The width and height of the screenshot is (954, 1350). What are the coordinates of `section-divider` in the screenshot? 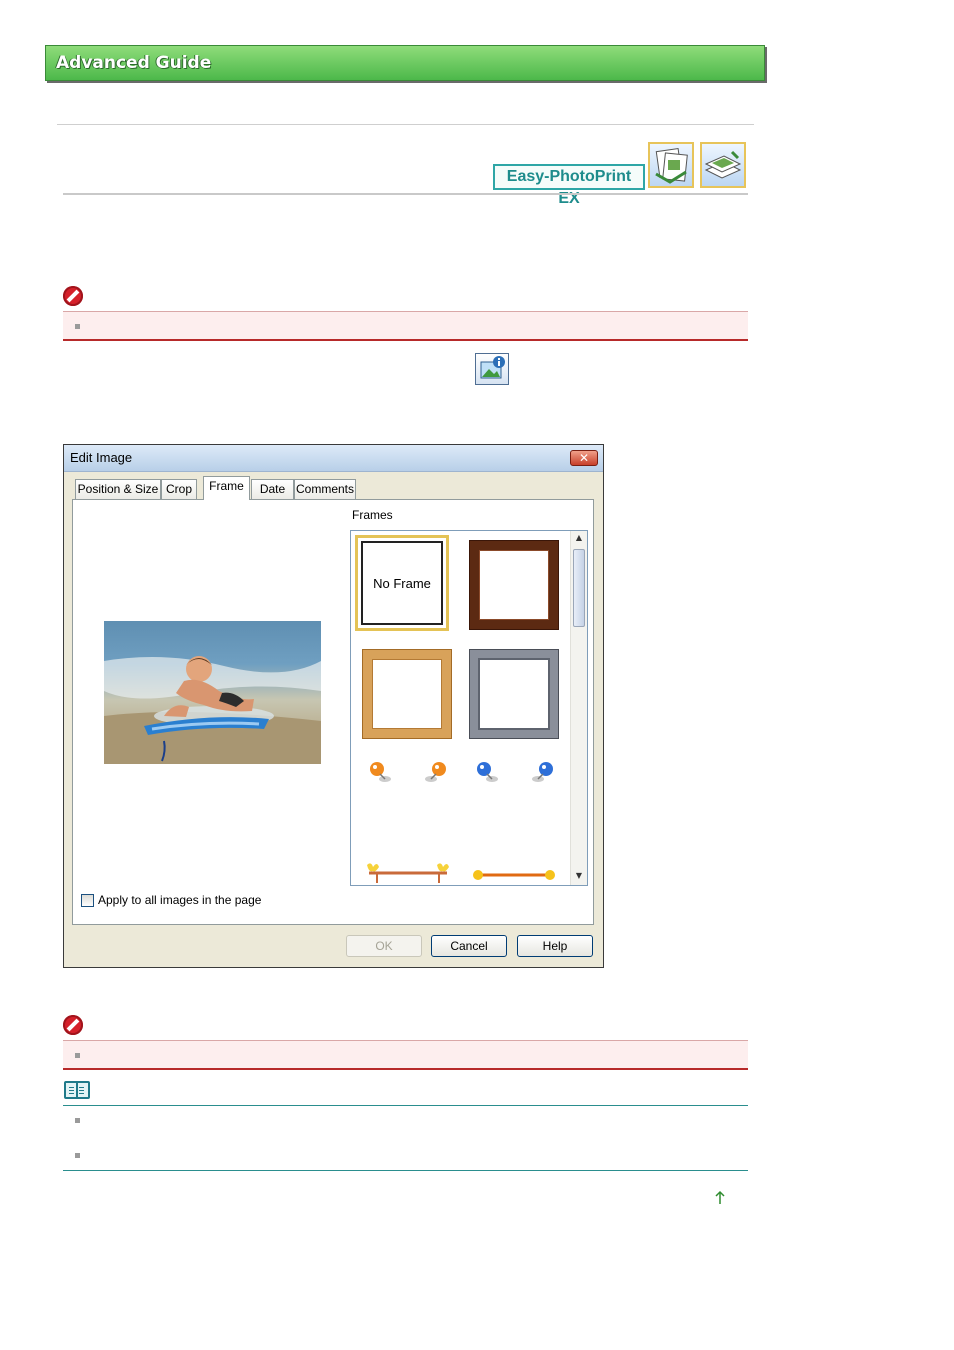 It's located at (405, 194).